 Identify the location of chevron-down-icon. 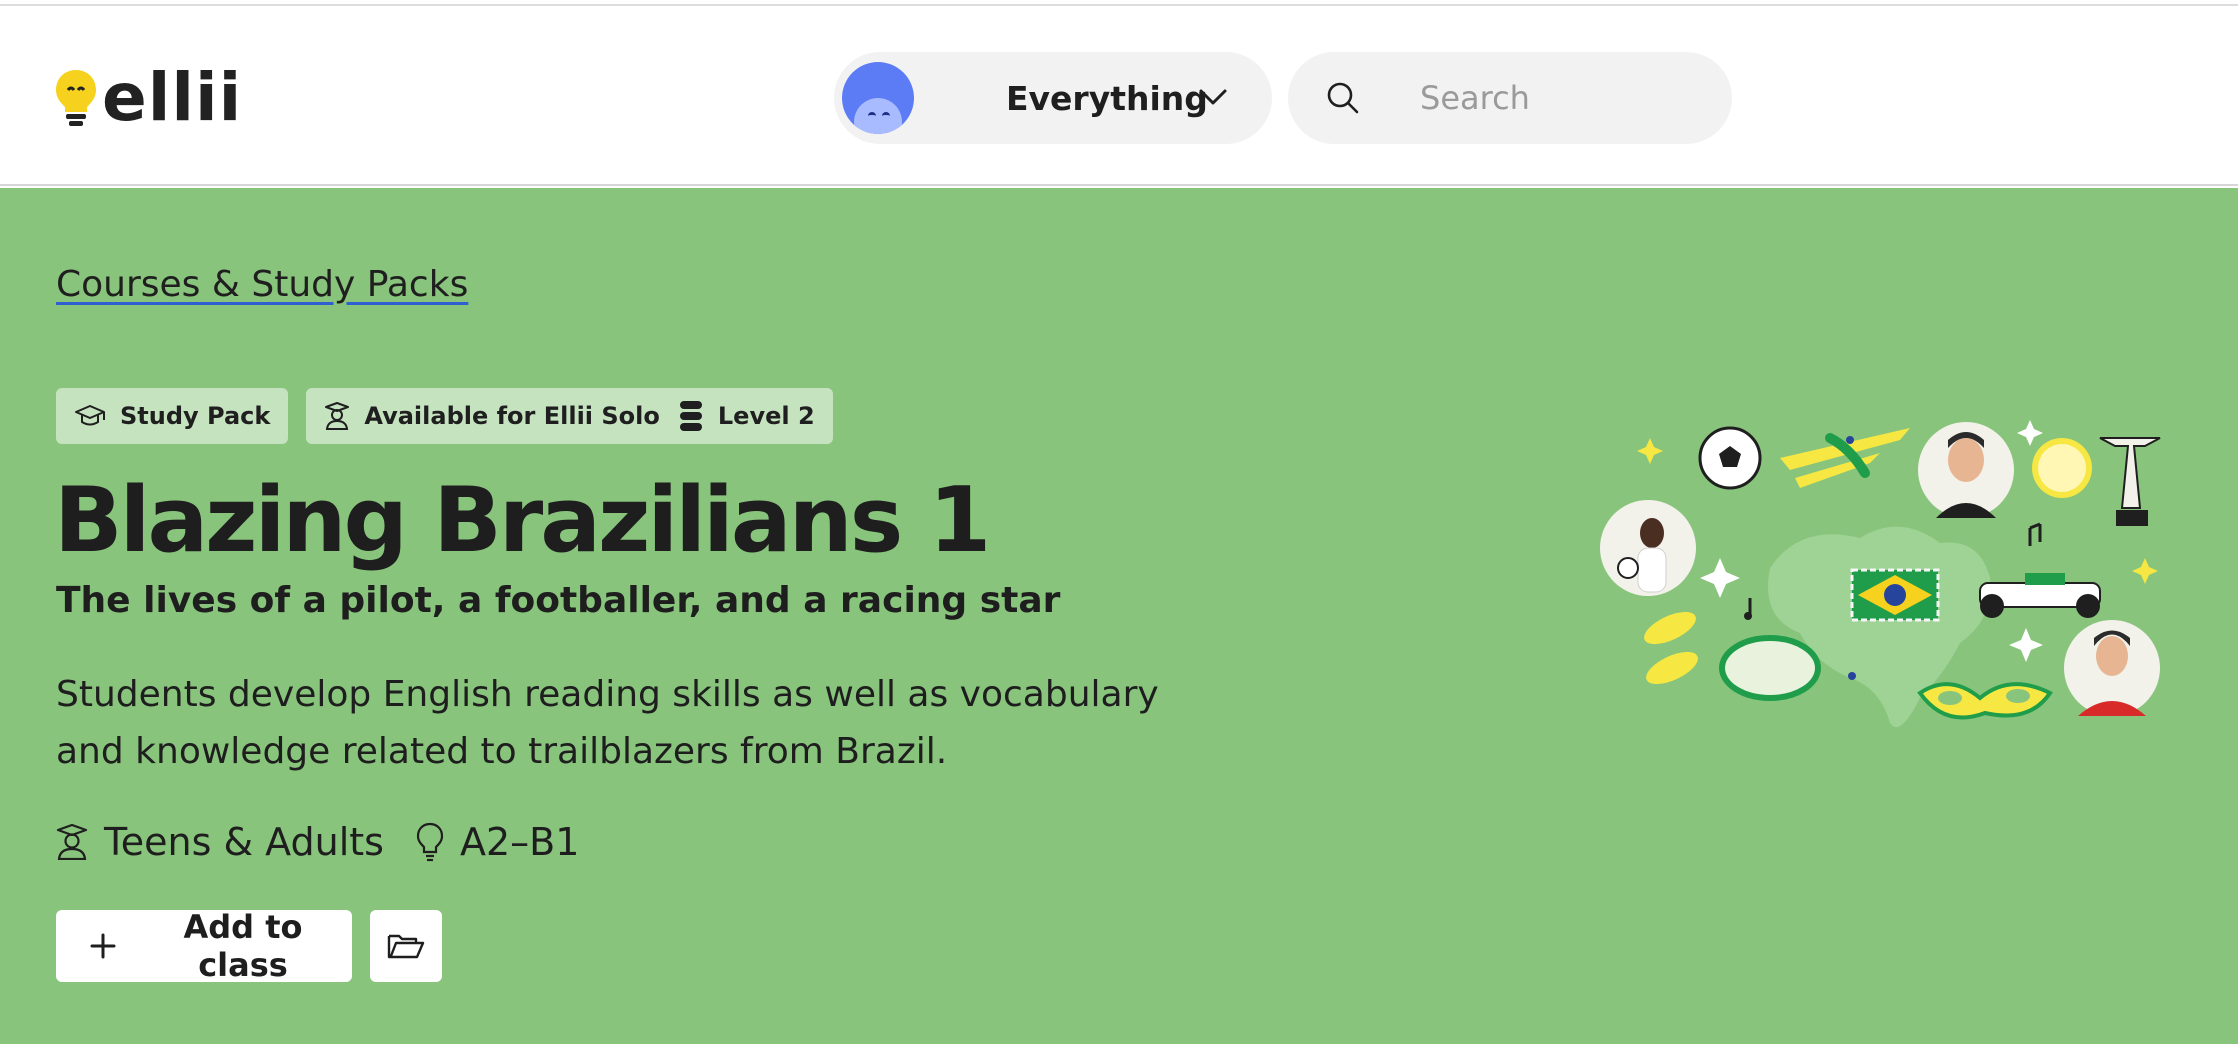
(1213, 97).